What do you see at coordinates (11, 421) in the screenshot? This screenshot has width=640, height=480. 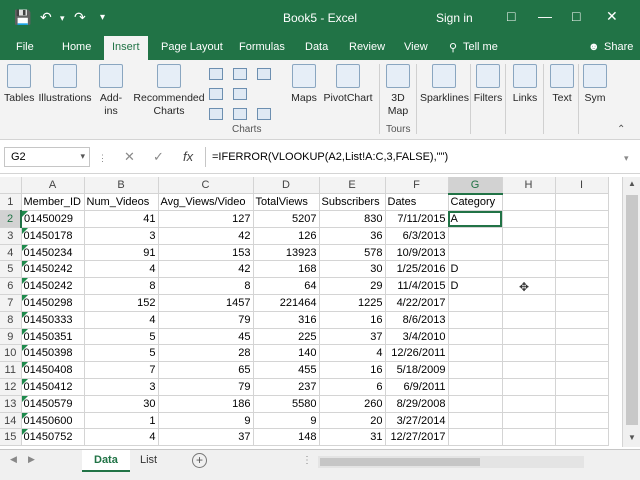 I see `row-header: 14` at bounding box center [11, 421].